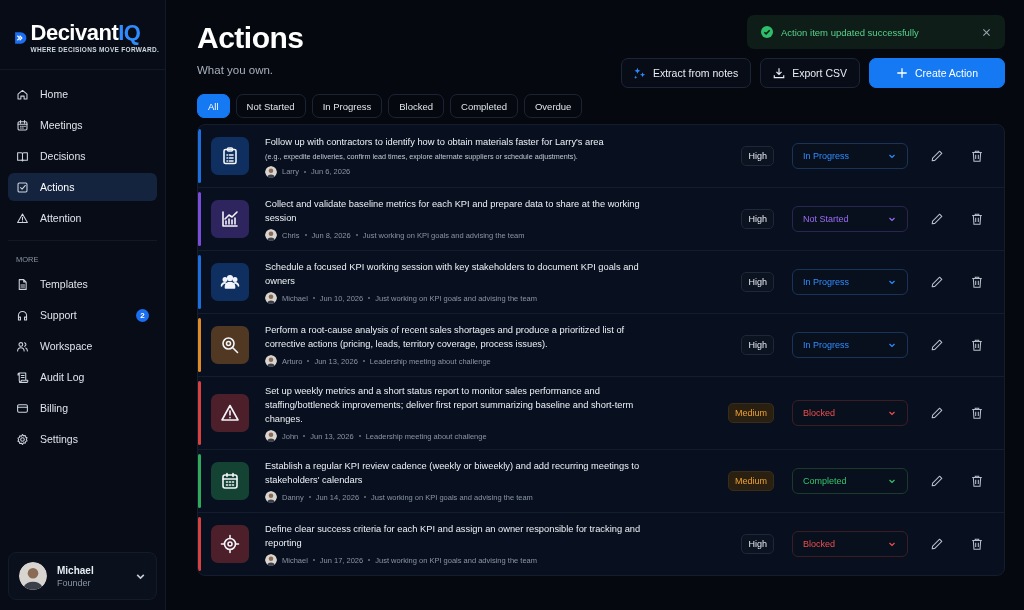 This screenshot has width=1024, height=610. I want to click on download-icon, so click(779, 73).